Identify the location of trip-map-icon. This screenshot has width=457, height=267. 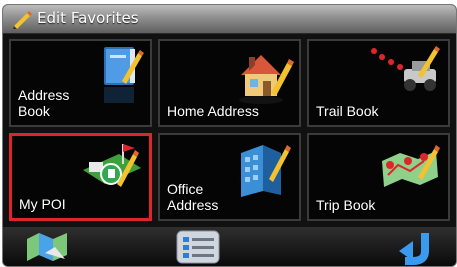
(411, 166).